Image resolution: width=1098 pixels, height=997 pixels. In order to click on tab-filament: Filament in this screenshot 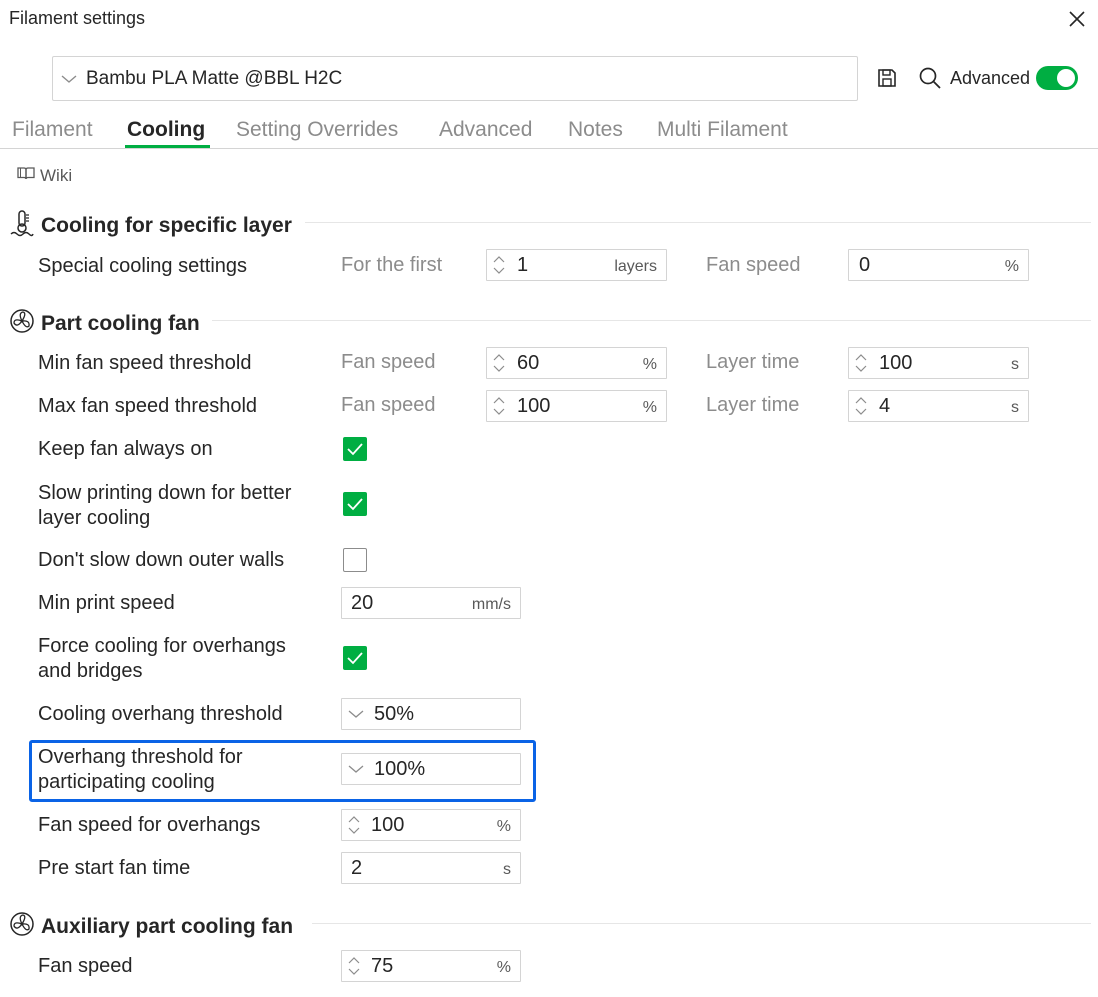, I will do `click(52, 130)`.